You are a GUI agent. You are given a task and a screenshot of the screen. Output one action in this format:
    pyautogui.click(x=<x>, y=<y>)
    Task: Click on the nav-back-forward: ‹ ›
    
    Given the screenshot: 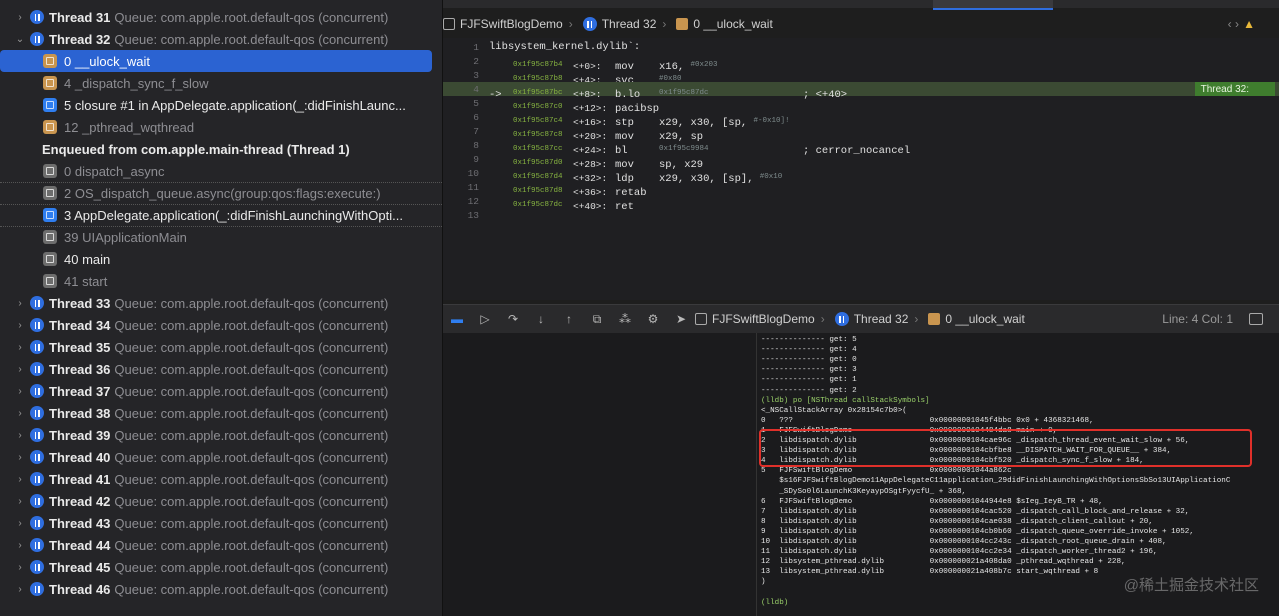 What is the action you would take?
    pyautogui.click(x=1233, y=24)
    